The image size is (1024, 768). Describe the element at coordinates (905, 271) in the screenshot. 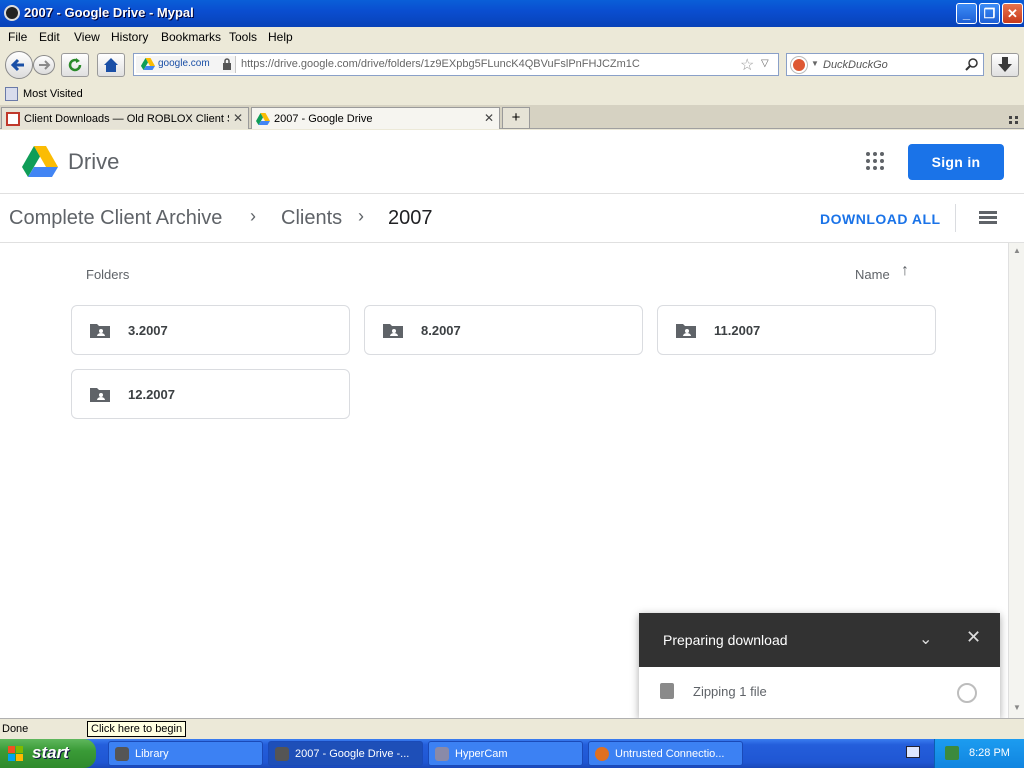

I see `sort-arrow-up-icon: ↑` at that location.